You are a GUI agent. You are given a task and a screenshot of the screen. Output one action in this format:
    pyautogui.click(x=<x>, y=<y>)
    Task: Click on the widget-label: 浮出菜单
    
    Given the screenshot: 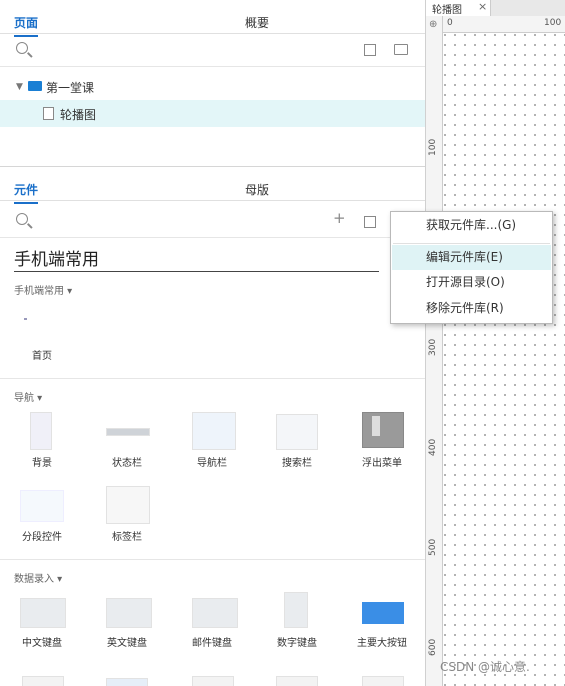 What is the action you would take?
    pyautogui.click(x=382, y=461)
    